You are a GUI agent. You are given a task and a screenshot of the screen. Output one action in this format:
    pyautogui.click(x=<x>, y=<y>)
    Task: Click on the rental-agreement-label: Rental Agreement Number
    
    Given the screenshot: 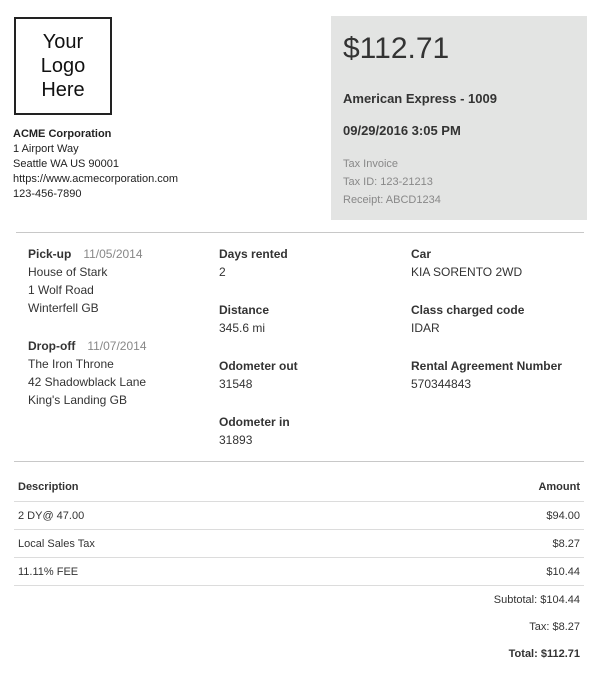 What is the action you would take?
    pyautogui.click(x=486, y=366)
    